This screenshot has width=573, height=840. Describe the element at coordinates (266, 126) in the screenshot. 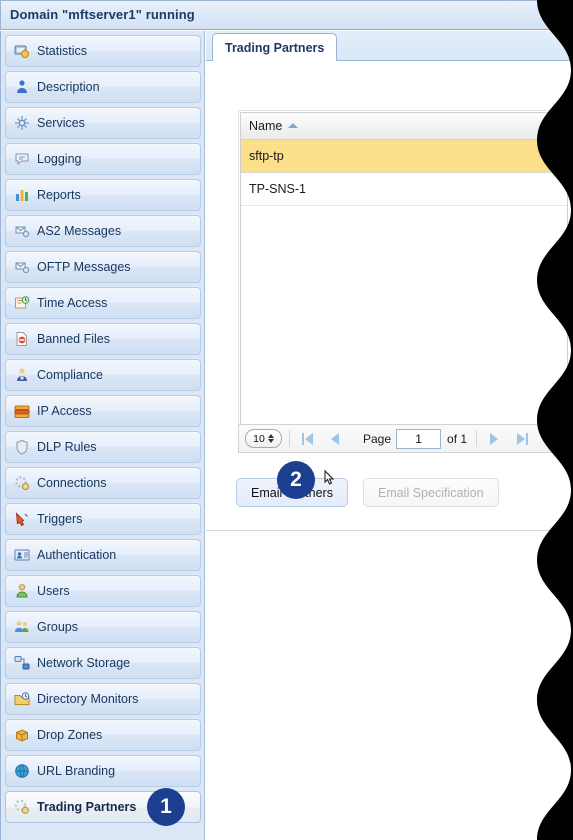

I see `grid-header-name-label: Name` at that location.